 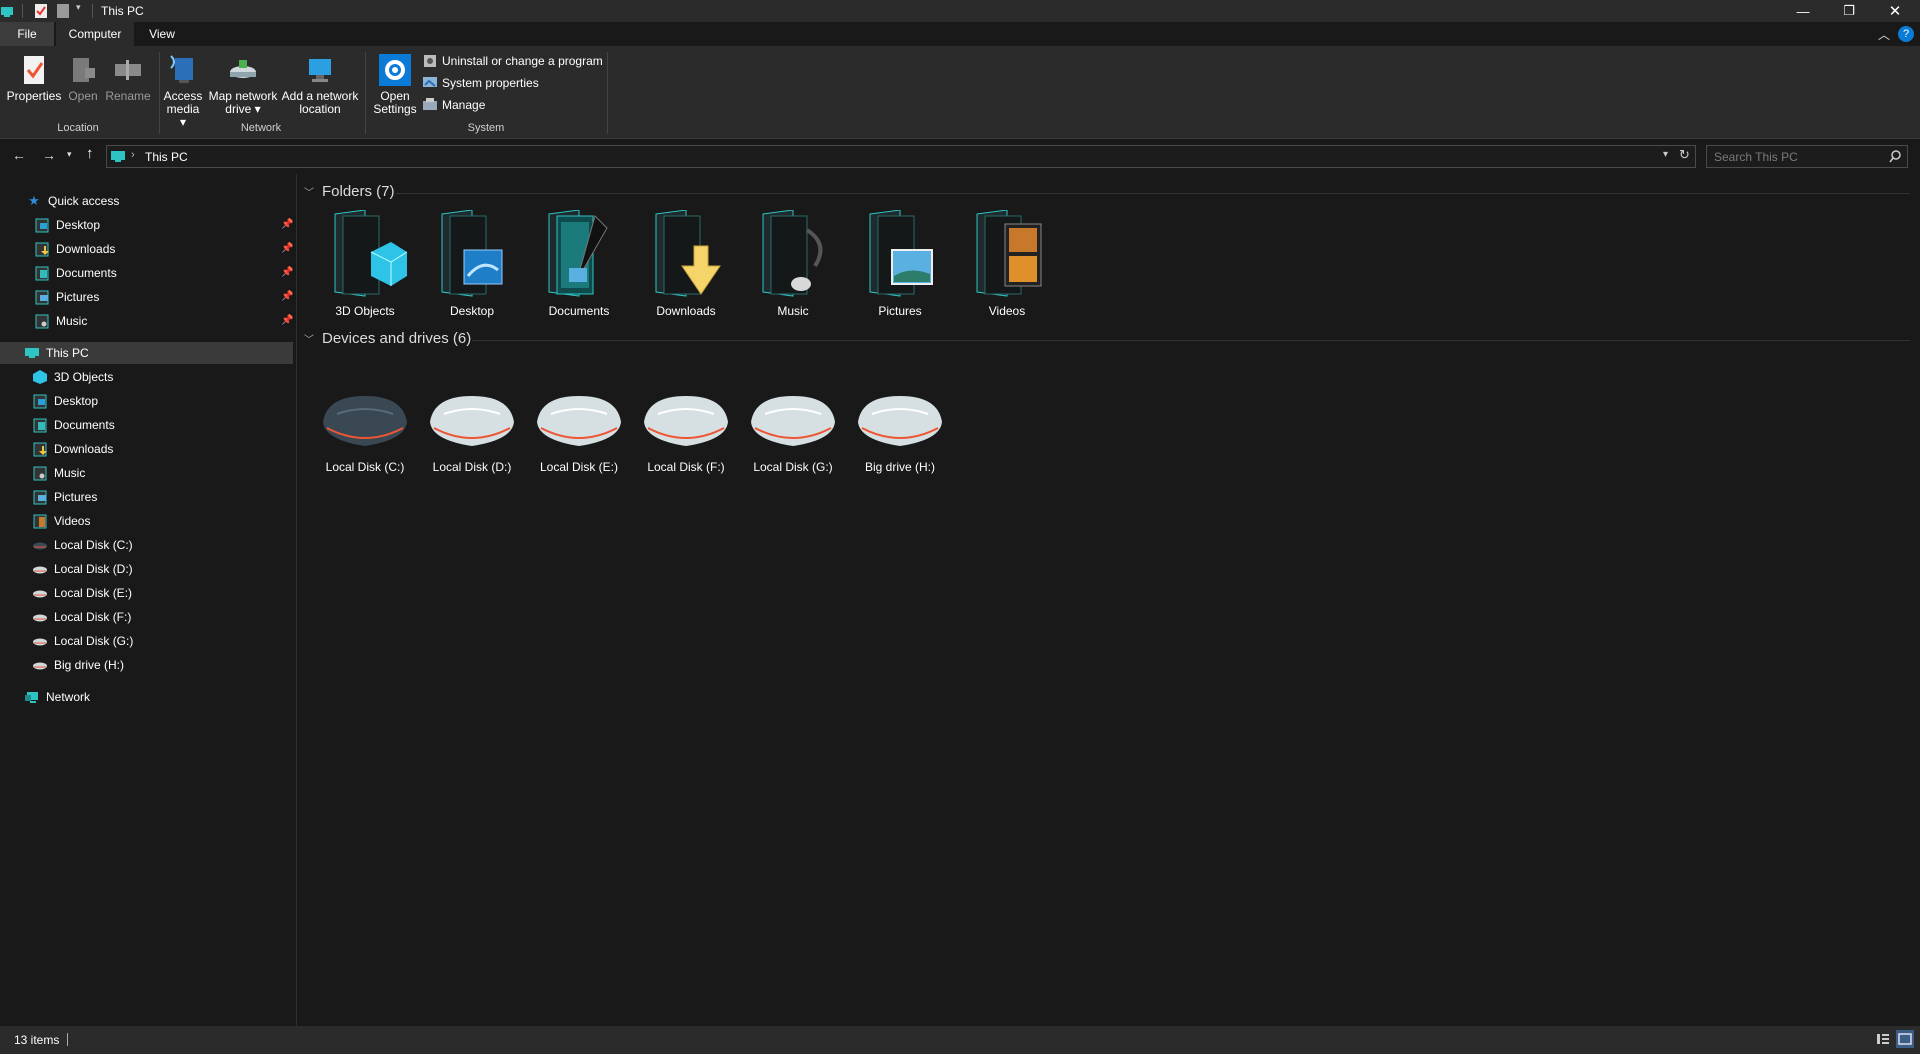 I want to click on nav-local-disk-g: Local Disk (G:), so click(x=82, y=641).